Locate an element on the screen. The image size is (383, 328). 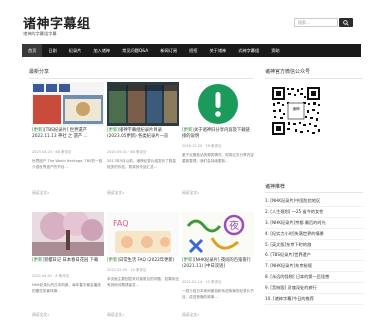
recommend-section-title: 诸神推荐 is located at coordinates (275, 187).